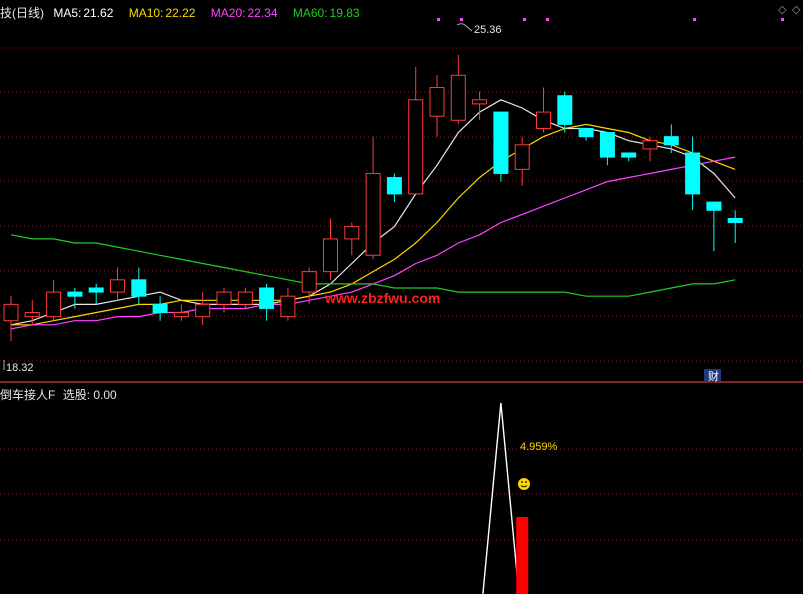 The width and height of the screenshot is (803, 594). I want to click on select-label: 选股:, so click(76, 395).